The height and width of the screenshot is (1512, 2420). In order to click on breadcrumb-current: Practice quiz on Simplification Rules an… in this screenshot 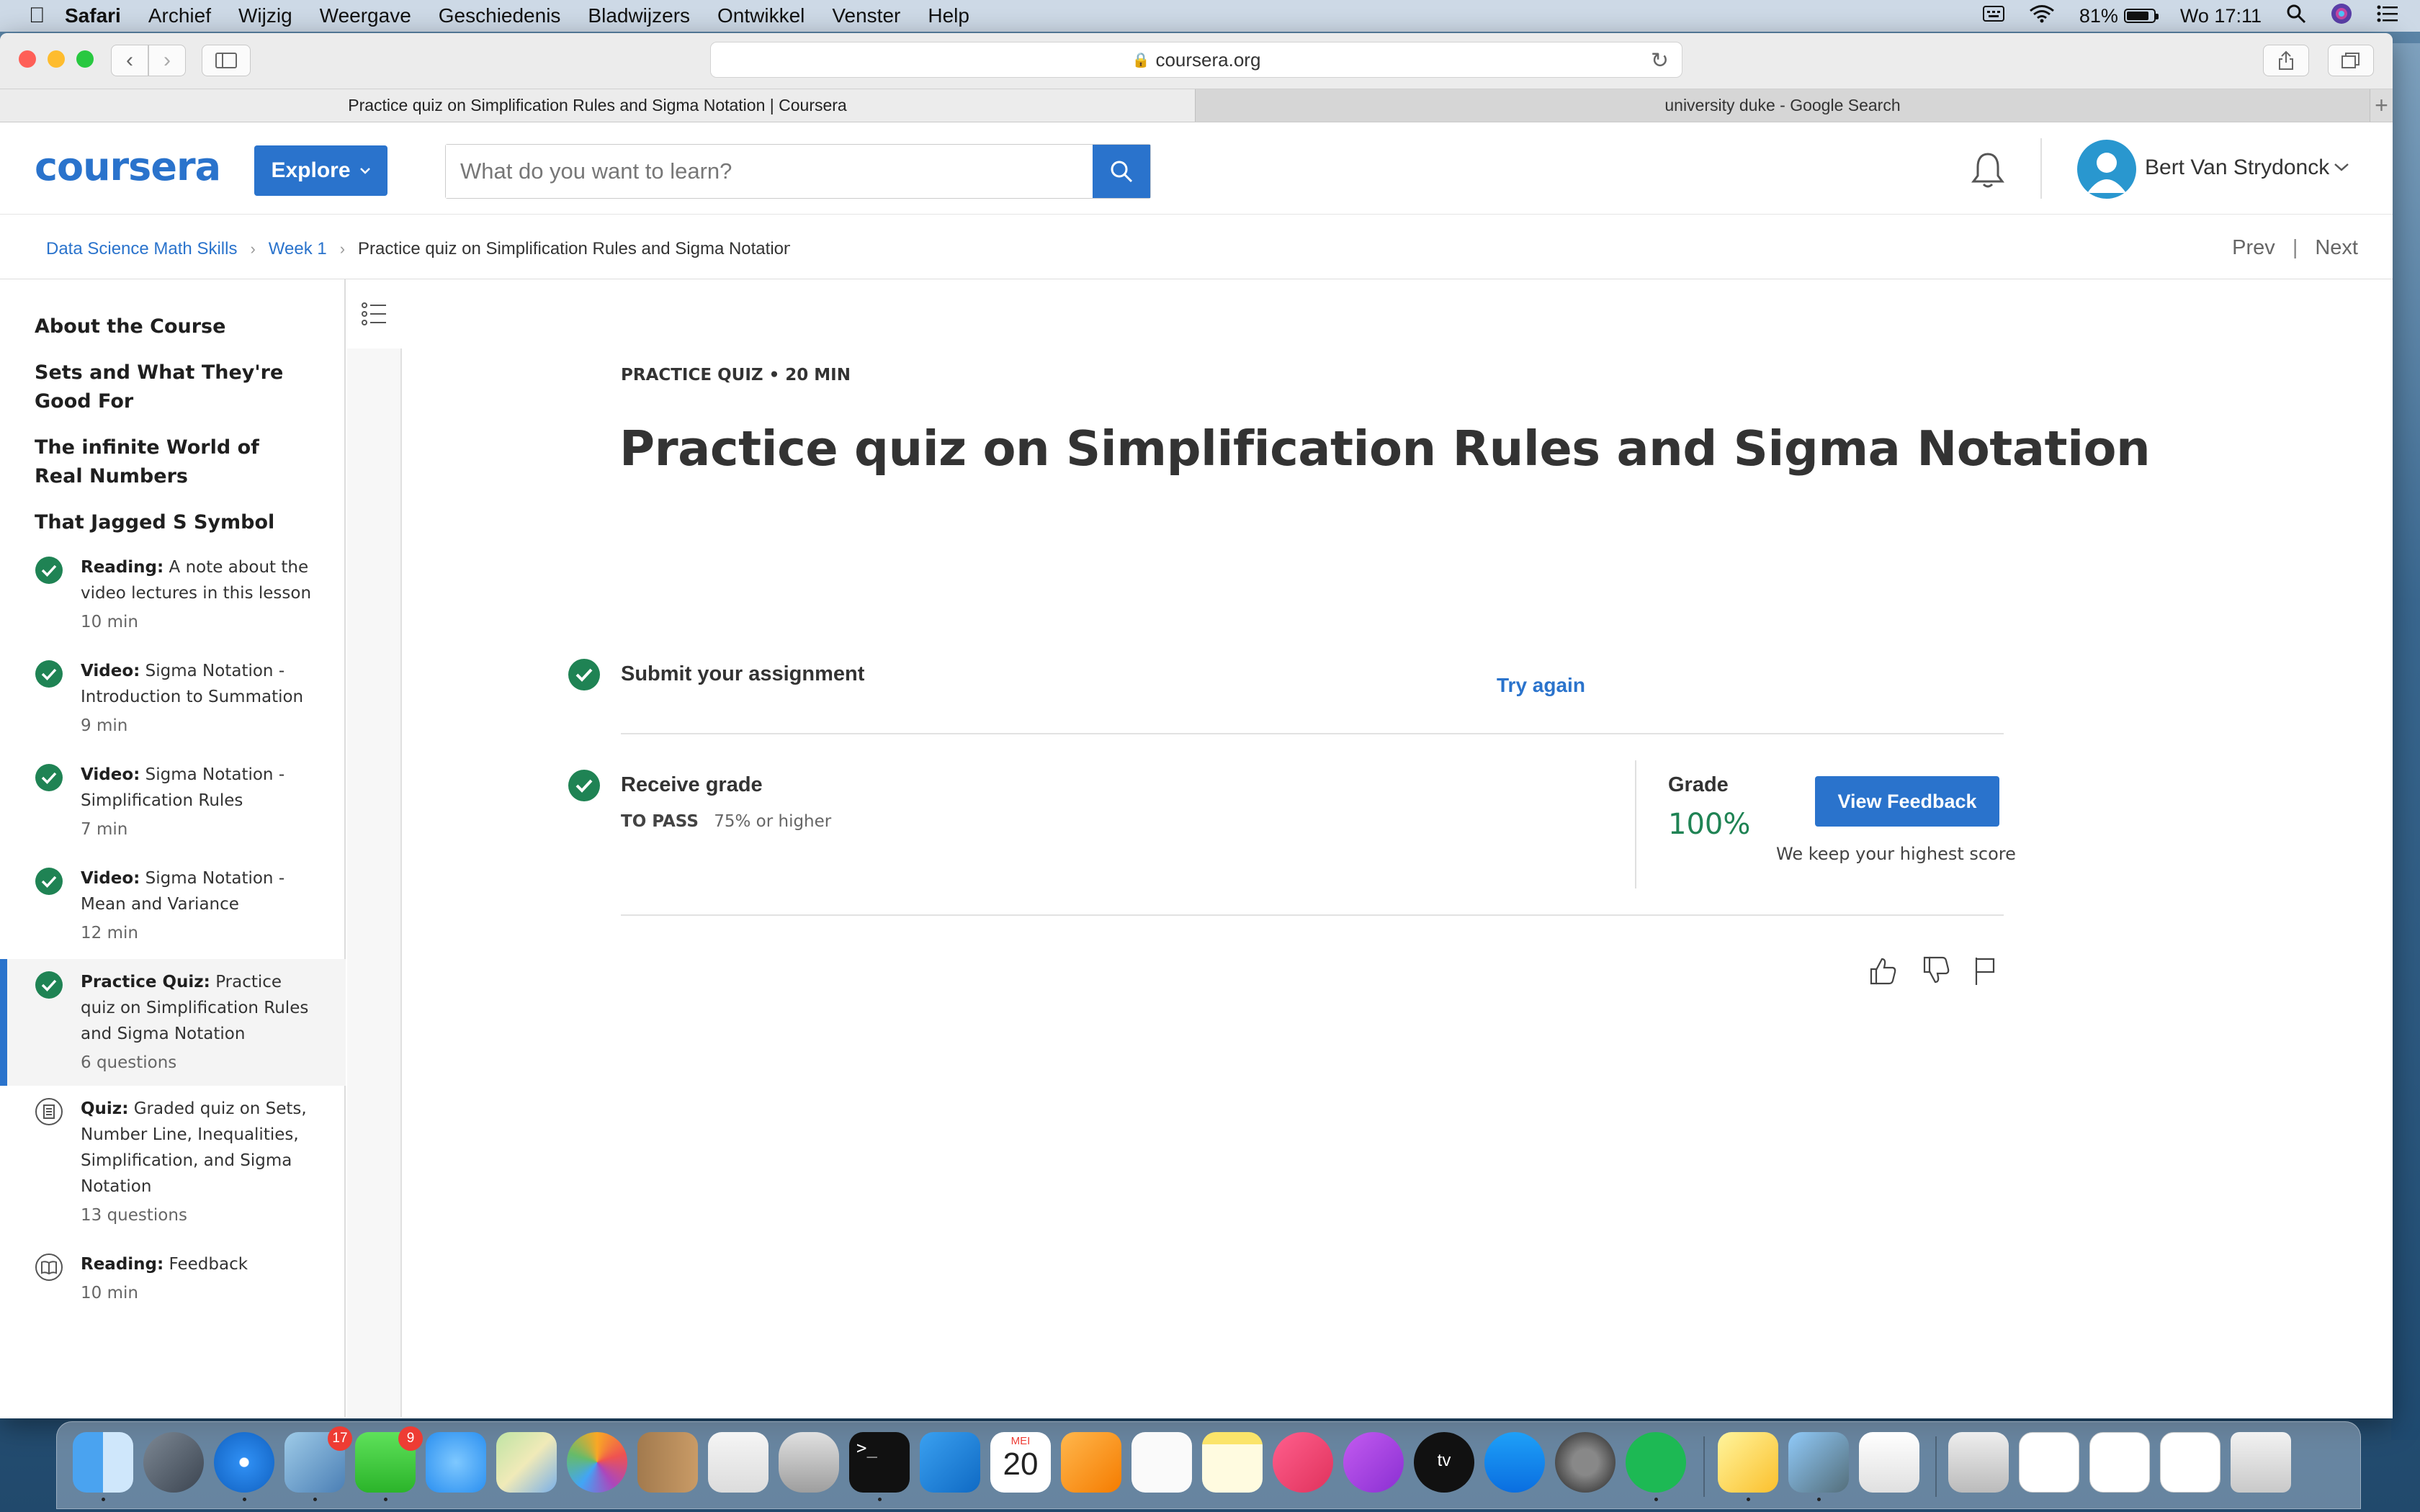, I will do `click(574, 248)`.